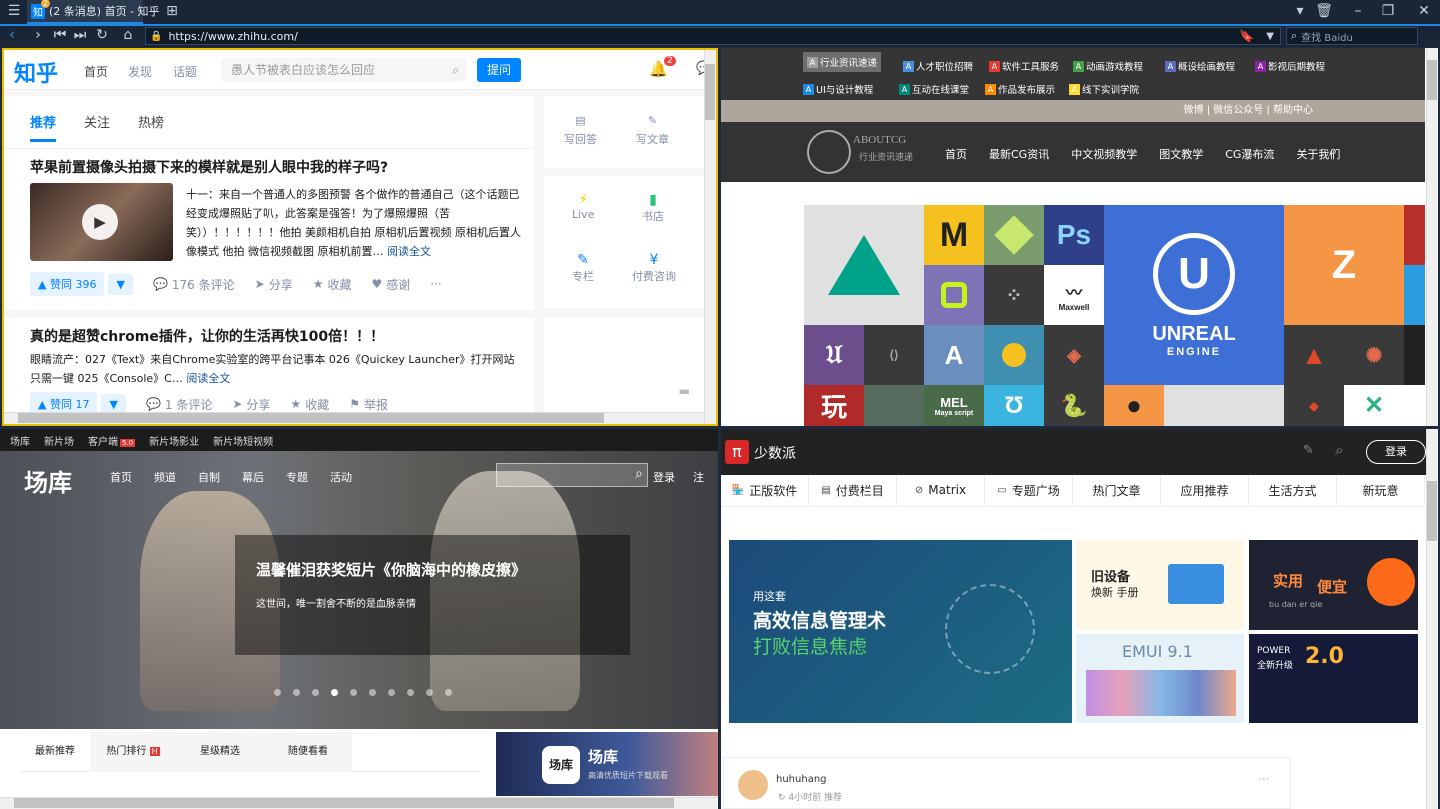 This screenshot has height=809, width=1440. What do you see at coordinates (121, 477) in the screenshot?
I see `changku-nav-item: 首页` at bounding box center [121, 477].